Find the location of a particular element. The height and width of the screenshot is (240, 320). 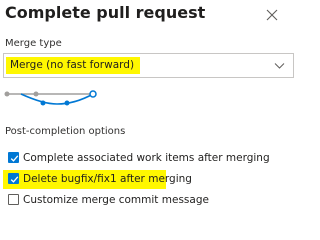

option-label: Delete bugfix/fix1 after merging is located at coordinates (107, 179).